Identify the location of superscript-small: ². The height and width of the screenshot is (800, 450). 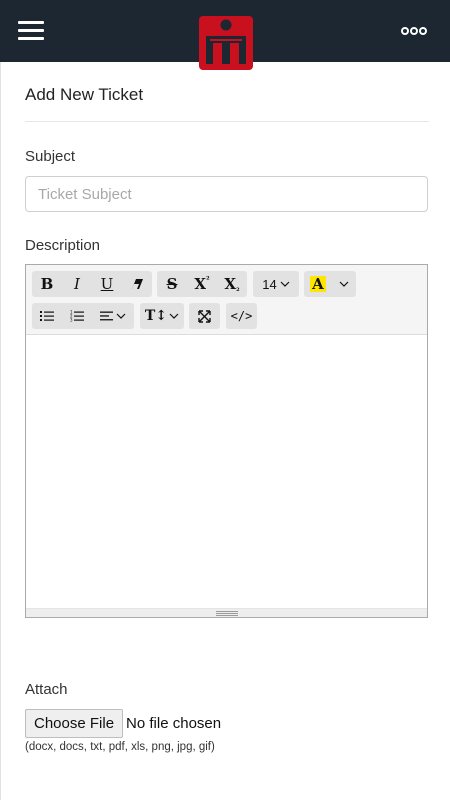
(208, 279).